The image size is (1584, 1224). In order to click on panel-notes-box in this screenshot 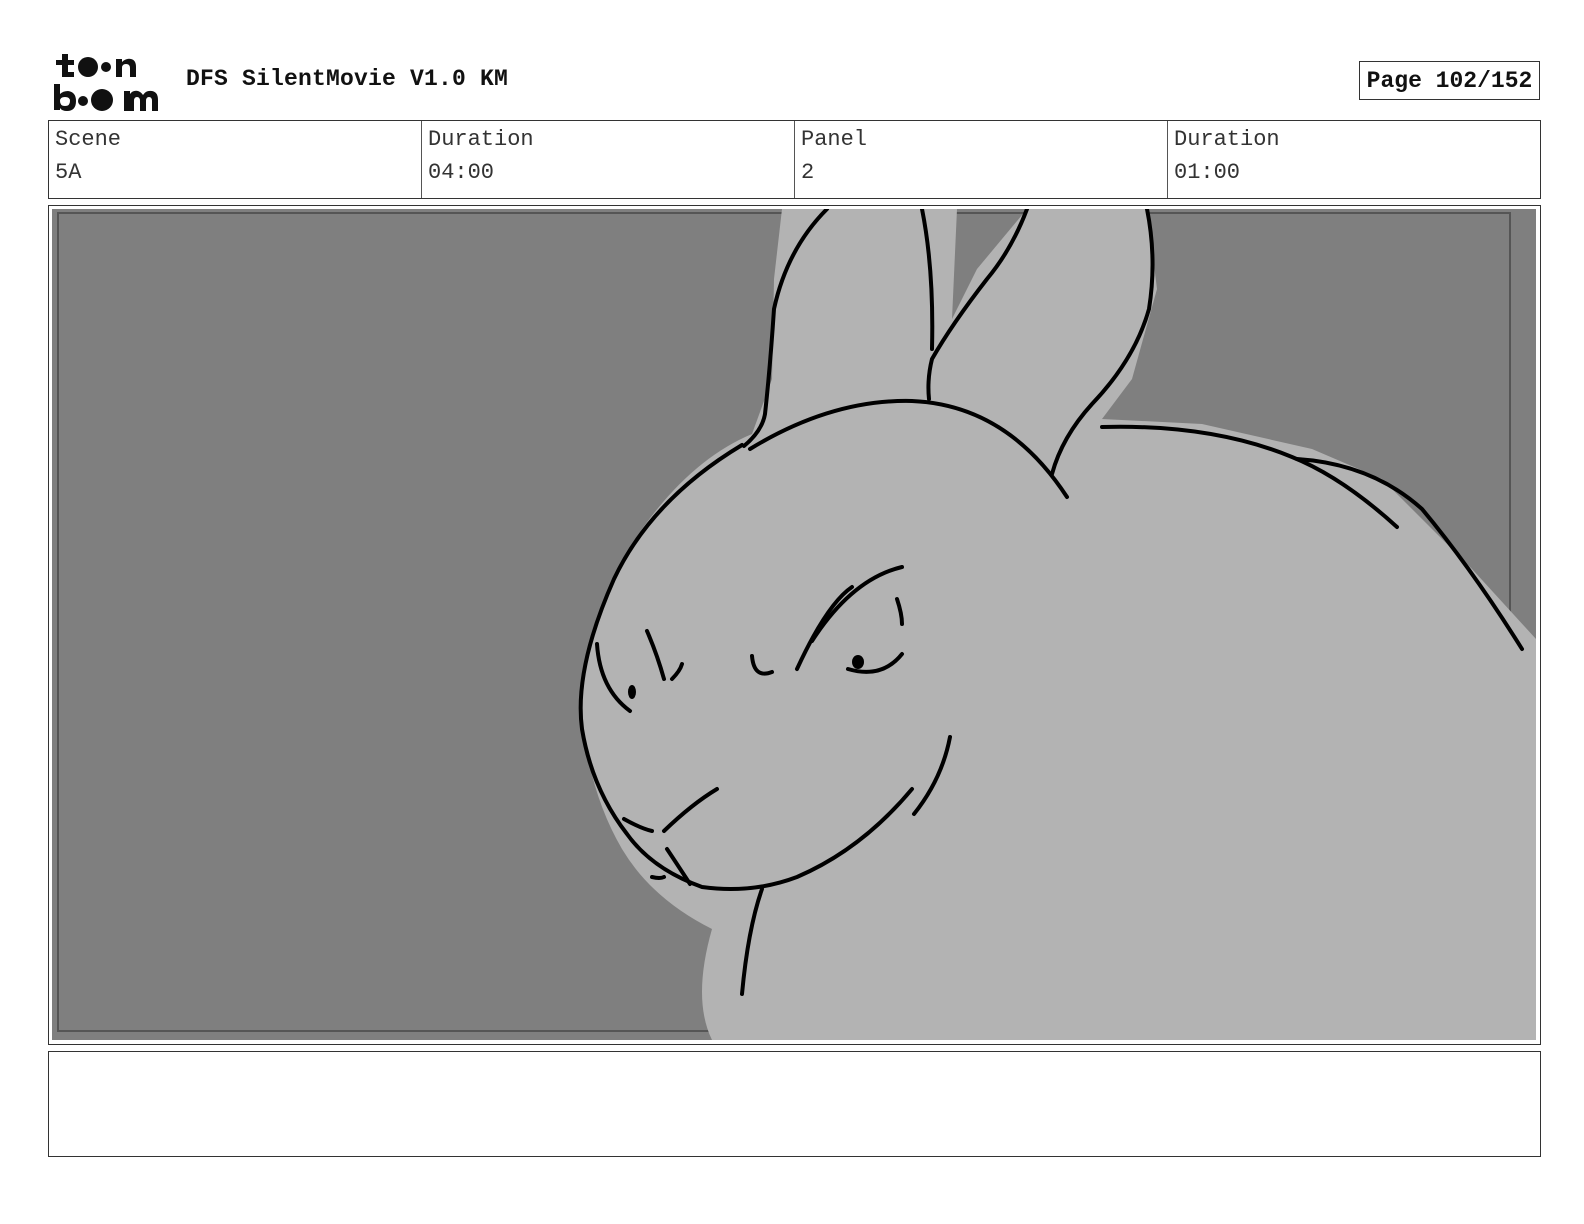, I will do `click(794, 1104)`.